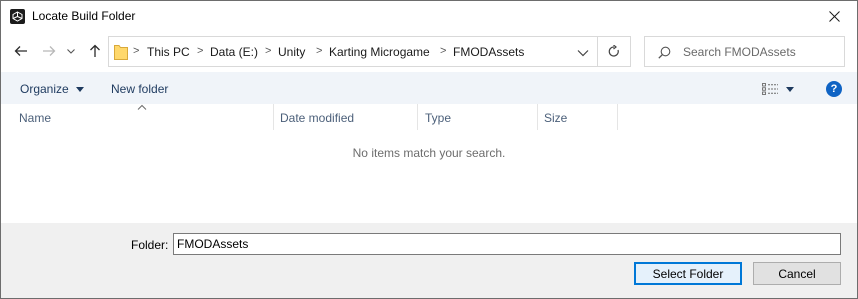 The width and height of the screenshot is (858, 299). I want to click on close-icon, so click(834, 16).